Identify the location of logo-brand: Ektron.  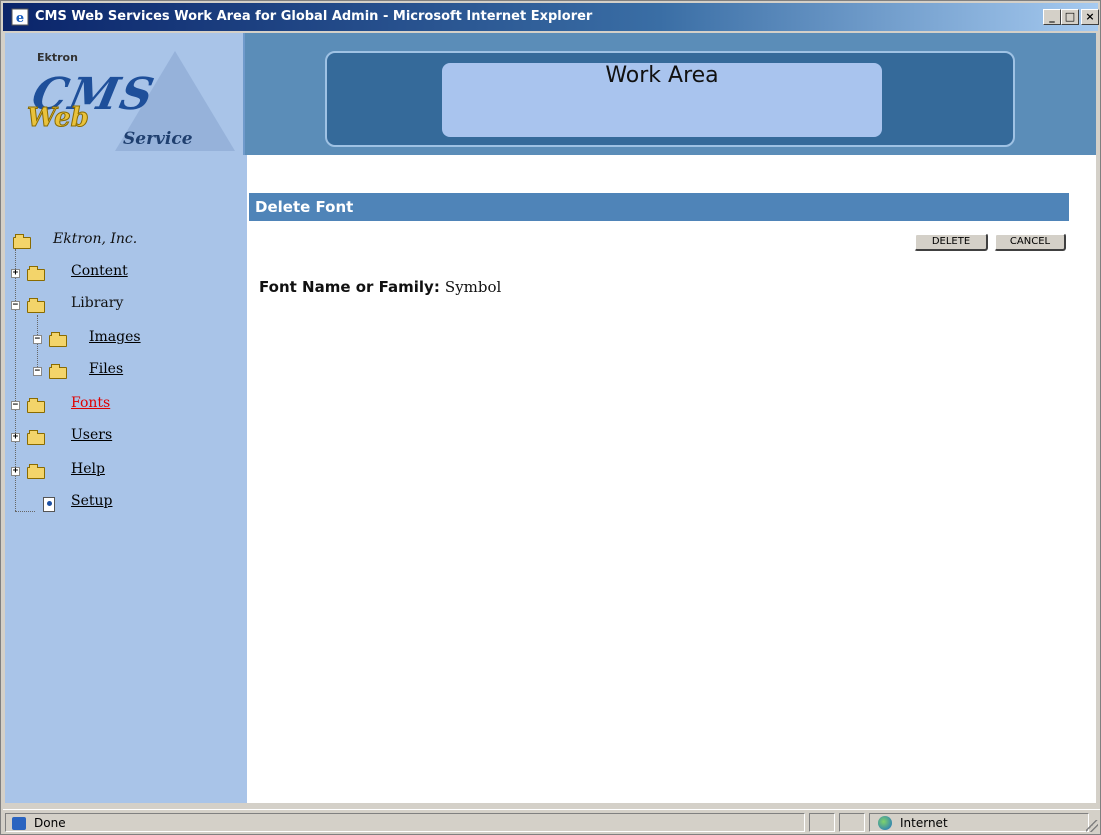
(57, 57).